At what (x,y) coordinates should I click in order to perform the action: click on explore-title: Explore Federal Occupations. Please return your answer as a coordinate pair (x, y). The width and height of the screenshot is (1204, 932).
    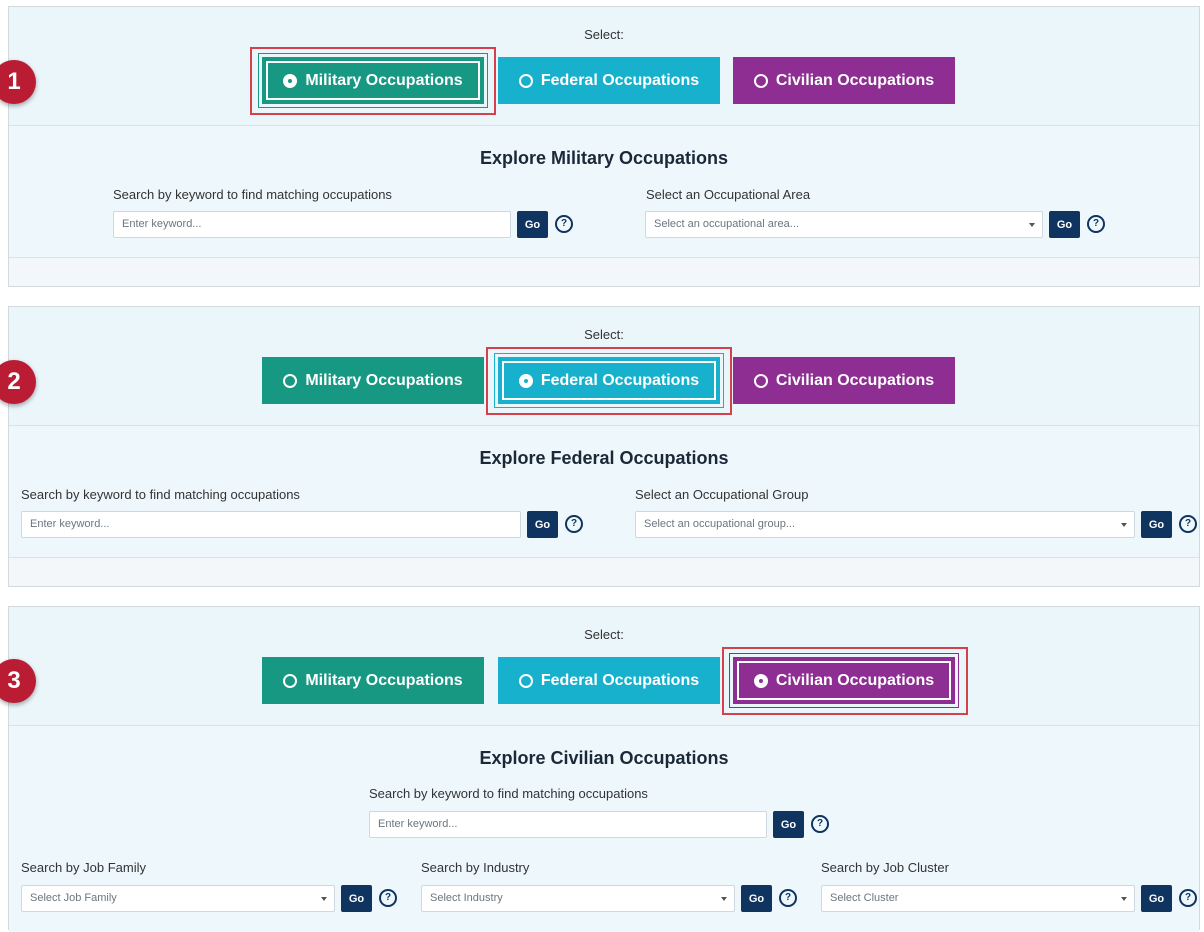
    Looking at the image, I should click on (604, 458).